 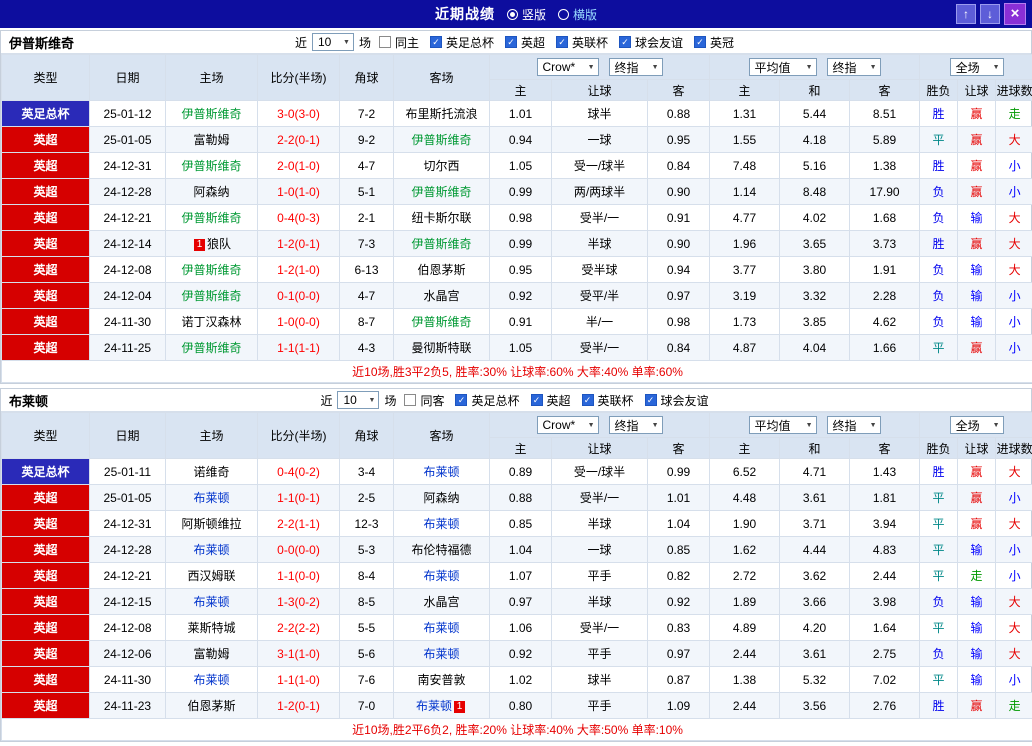 I want to click on league-filter-0-4: ✓英冠, so click(x=714, y=42).